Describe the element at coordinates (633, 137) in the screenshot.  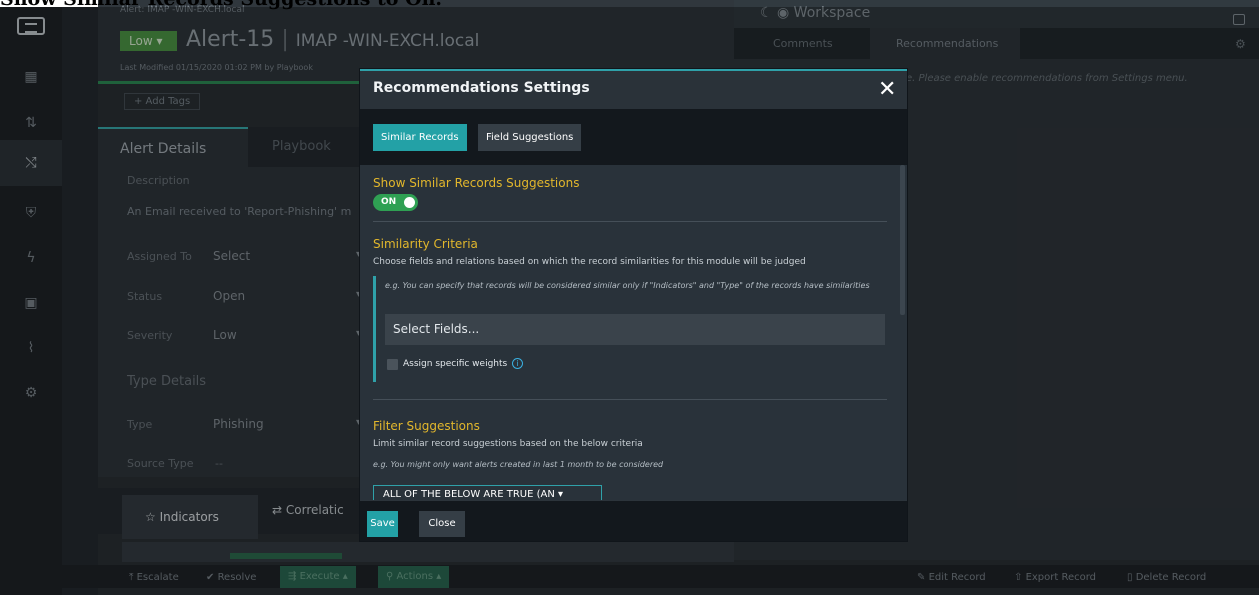
I see `dialog-tabs: Similar Records Field Suggestions` at that location.